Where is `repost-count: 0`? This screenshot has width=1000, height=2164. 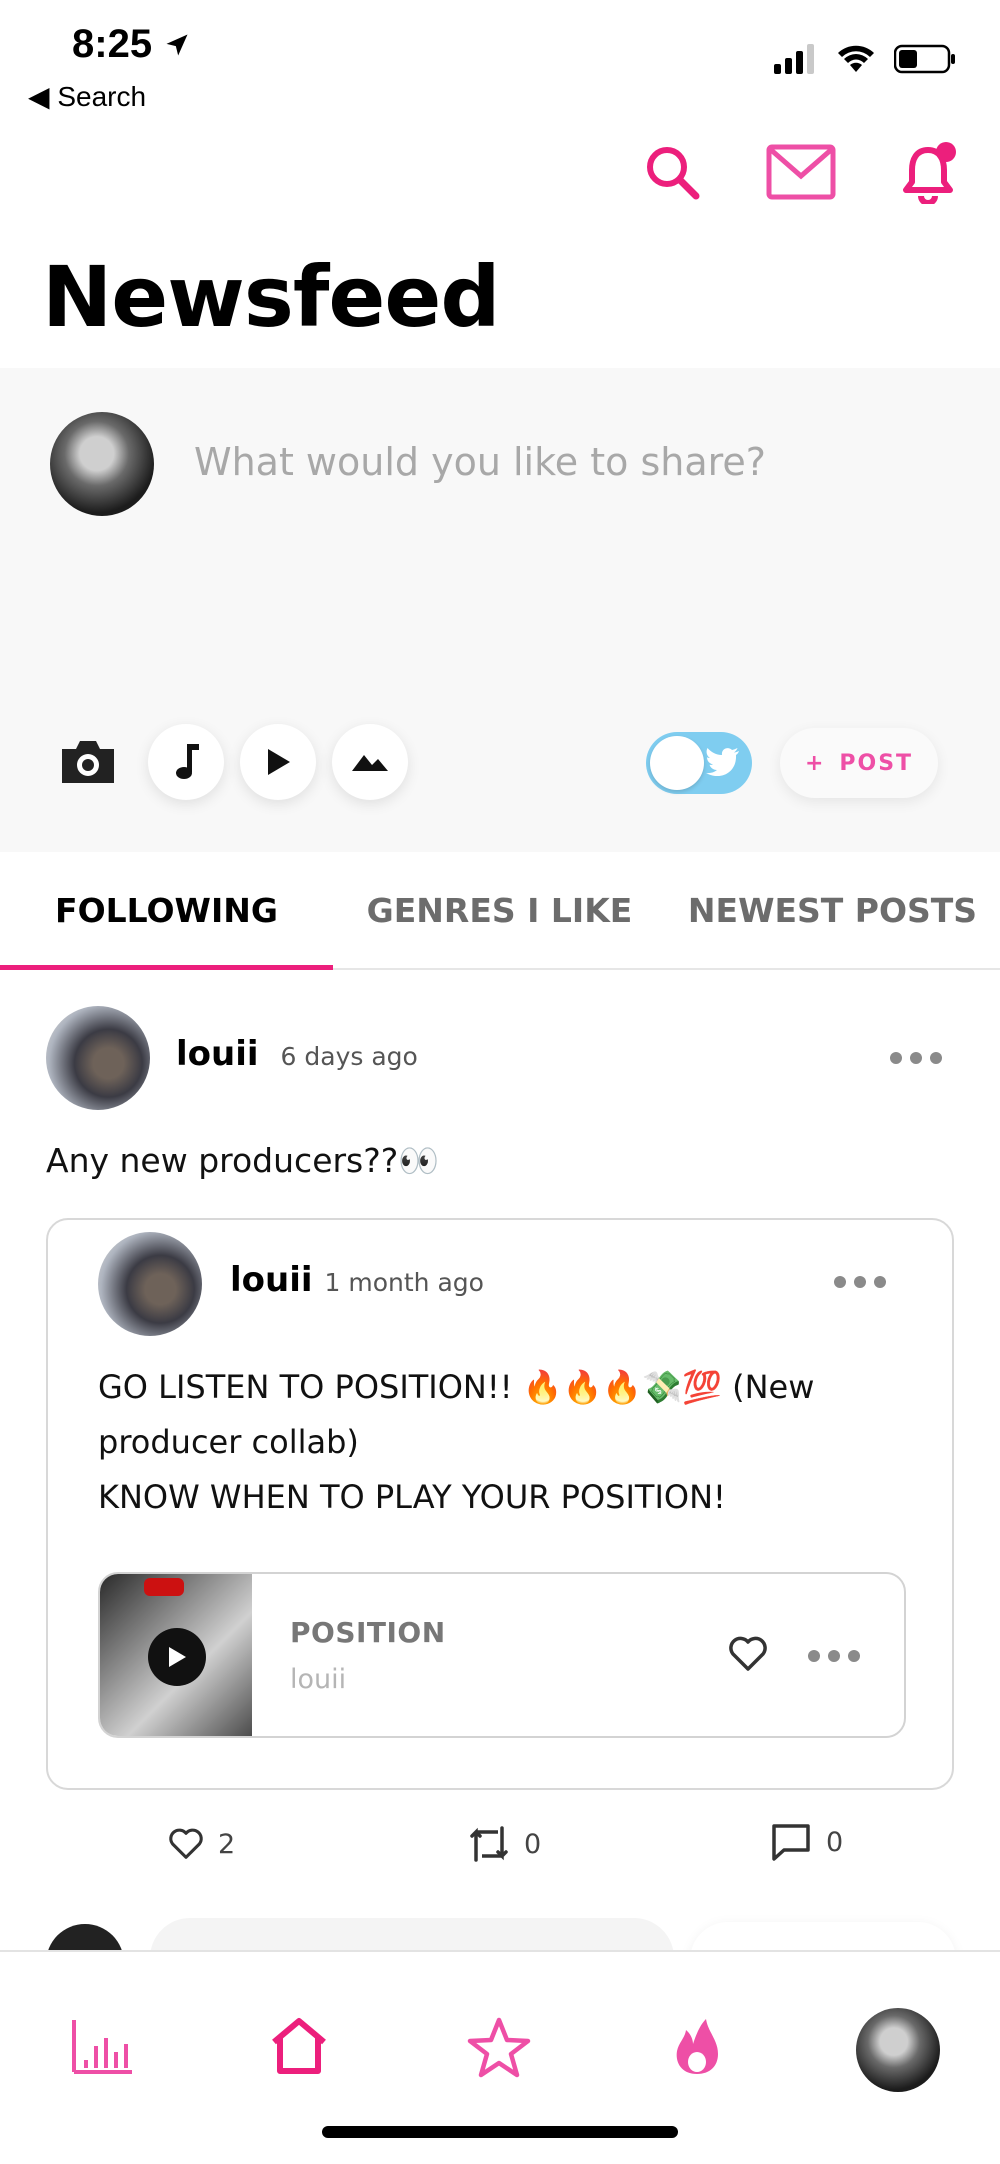
repost-count: 0 is located at coordinates (533, 1844).